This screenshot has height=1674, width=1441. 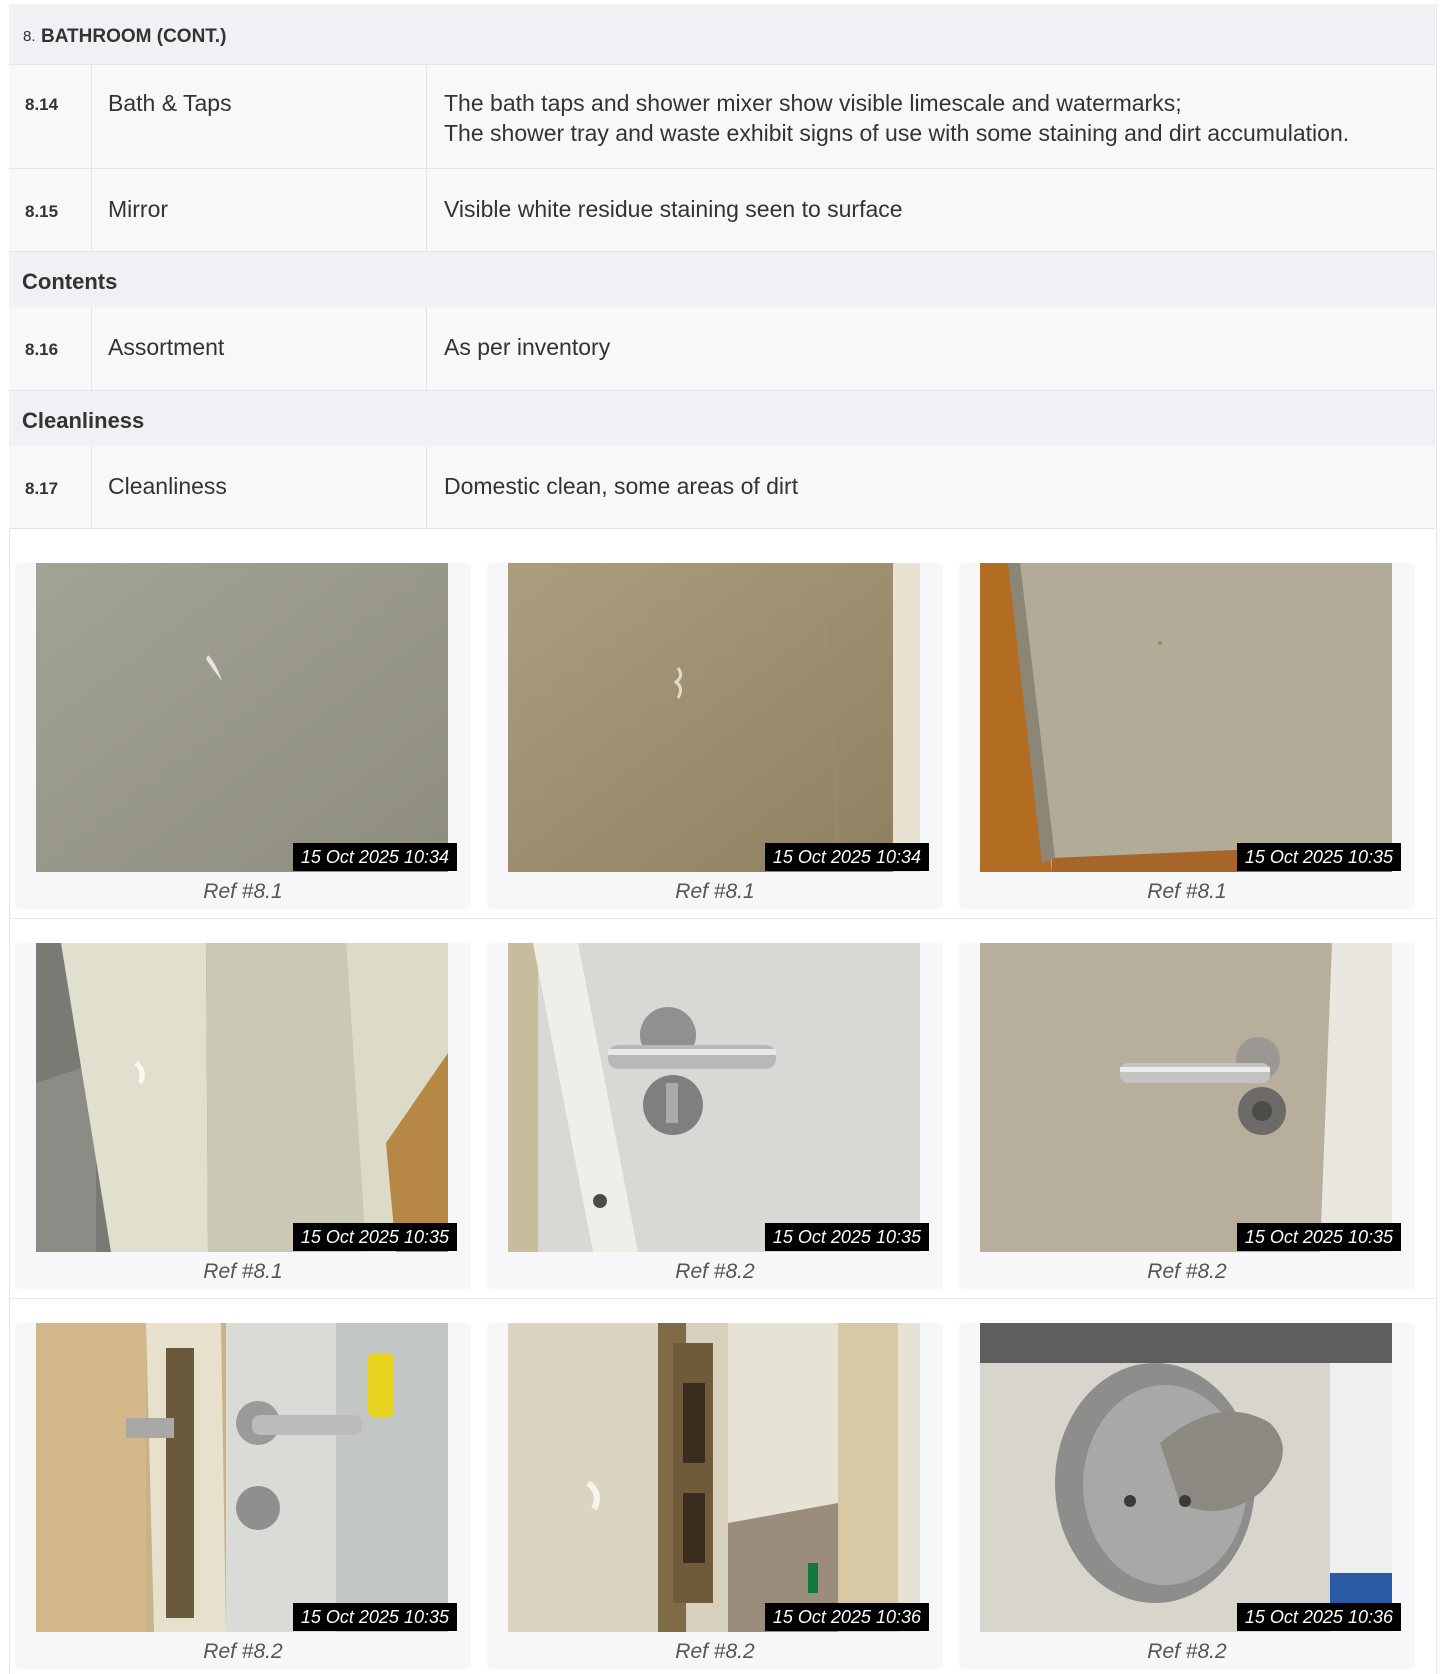 I want to click on photo-door-lever-handle, so click(x=714, y=1097).